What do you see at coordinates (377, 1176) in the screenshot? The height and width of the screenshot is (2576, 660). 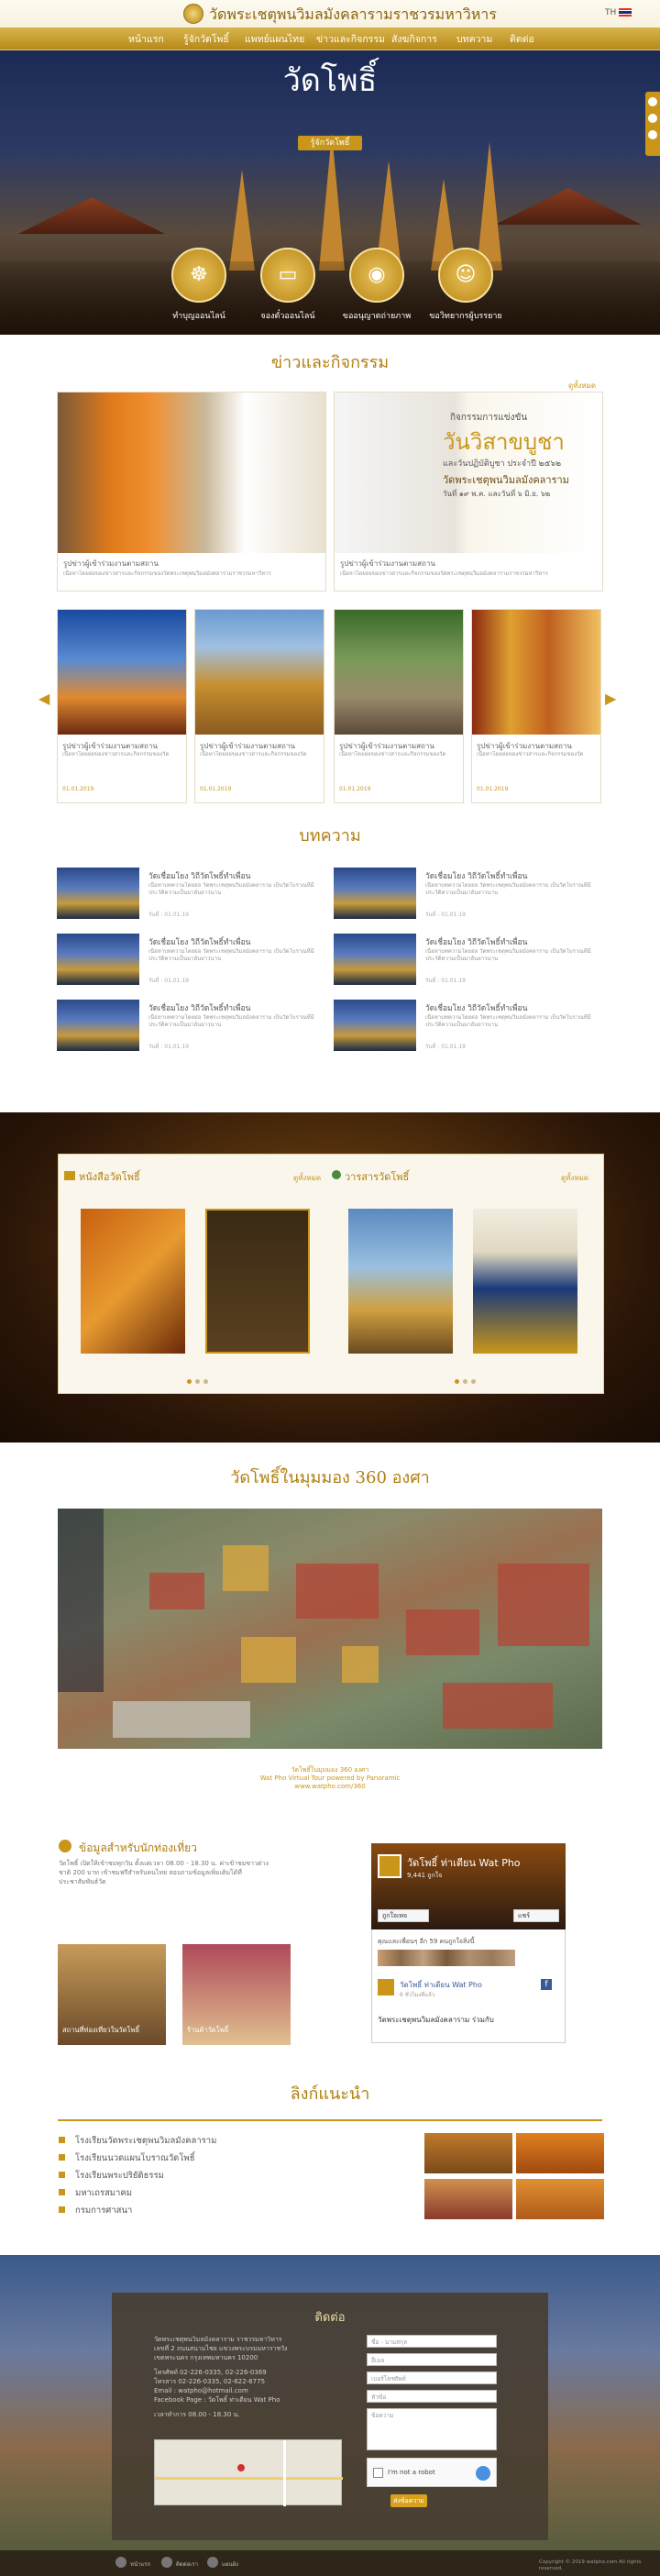 I see `journals-tab-title: วารสารวัดโพธิ์` at bounding box center [377, 1176].